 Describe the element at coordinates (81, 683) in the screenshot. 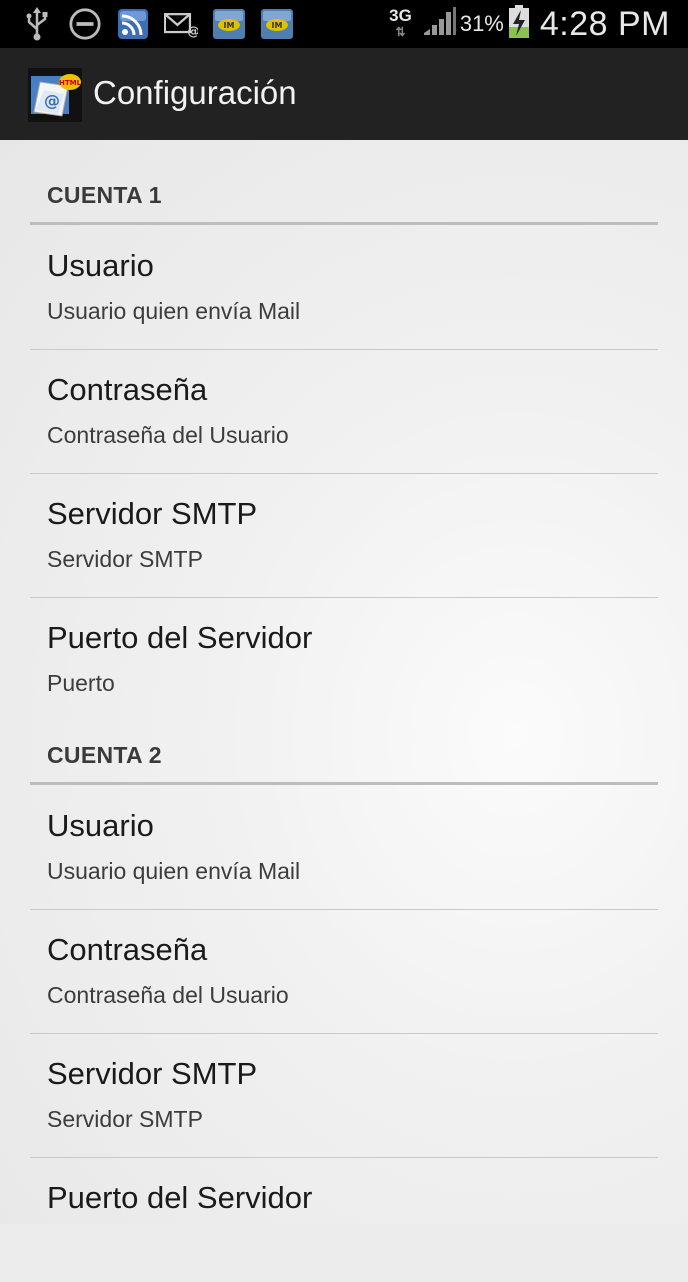

I see `pref-summary: Puerto` at that location.